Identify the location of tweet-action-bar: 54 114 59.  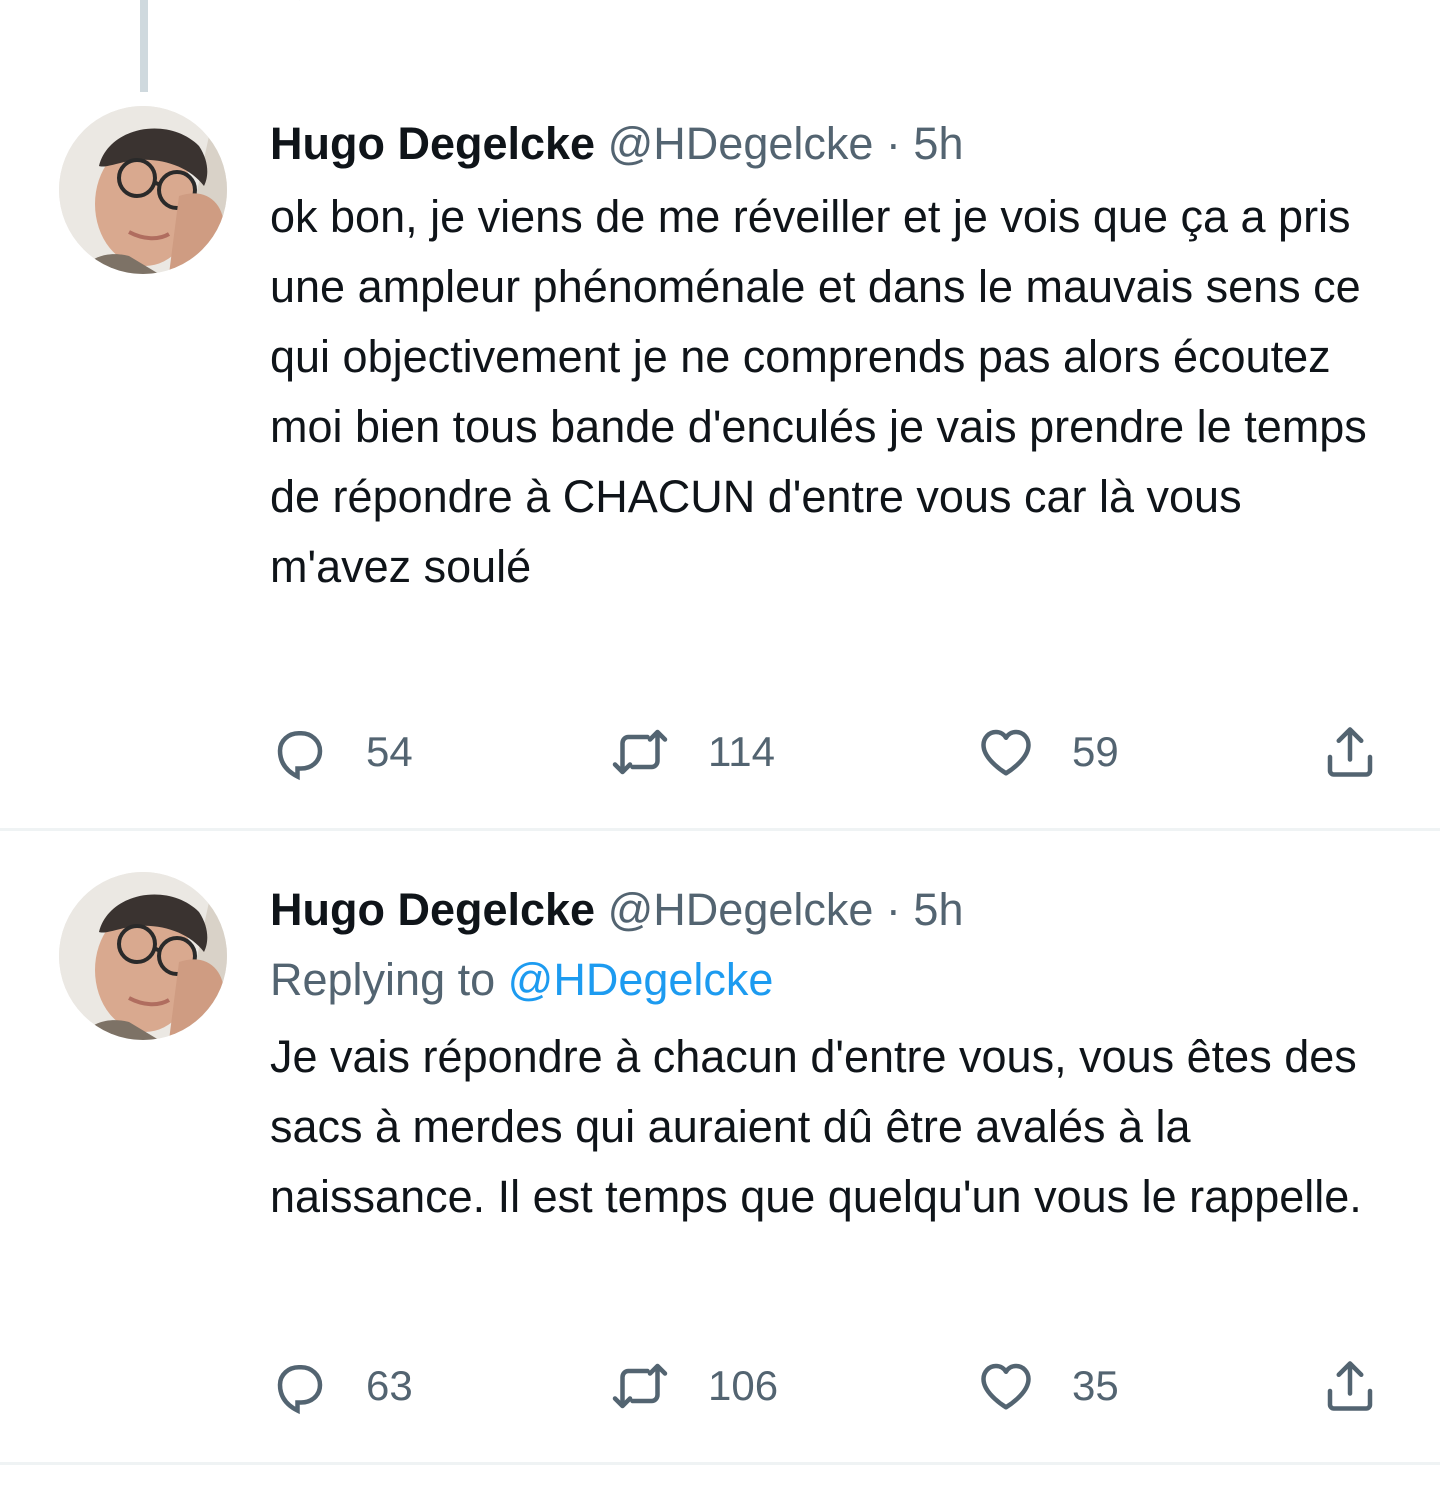
(825, 752).